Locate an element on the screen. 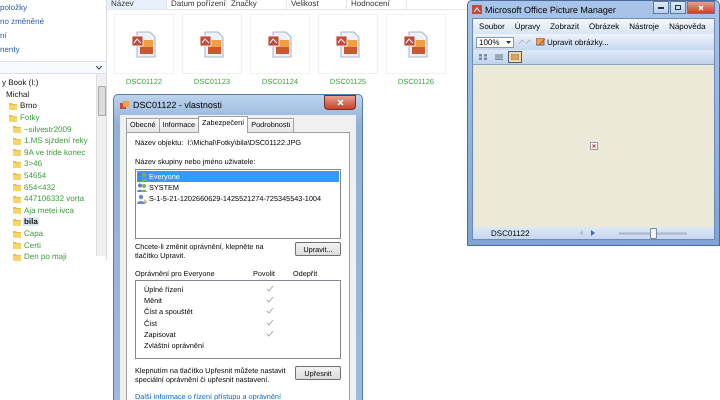 The height and width of the screenshot is (400, 720). edit-picture-icon is located at coordinates (540, 42).